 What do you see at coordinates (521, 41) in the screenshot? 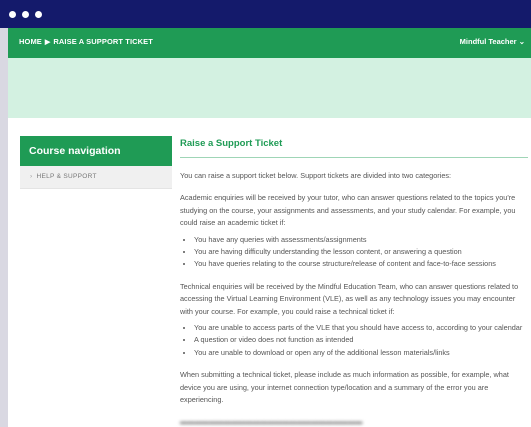
I see `user-menu-chevron-icon: ⌄` at bounding box center [521, 41].